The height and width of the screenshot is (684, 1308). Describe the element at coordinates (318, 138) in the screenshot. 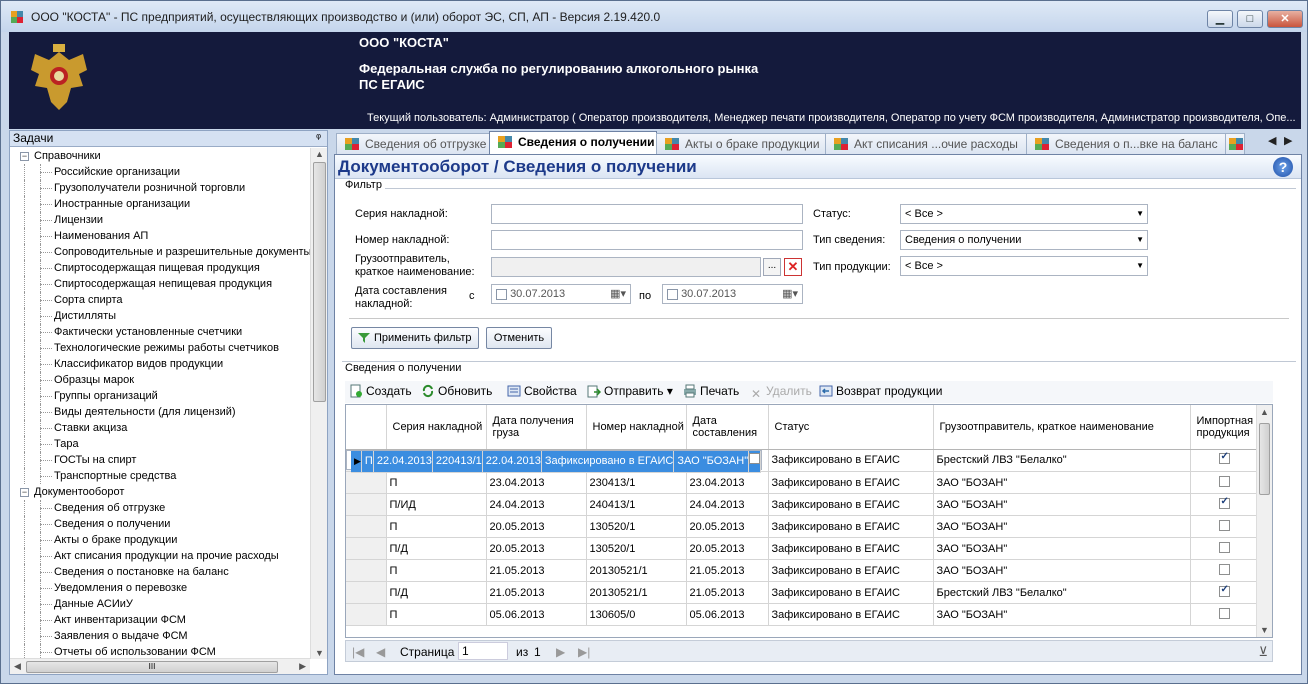

I see `pin-icon: ᵠ` at that location.